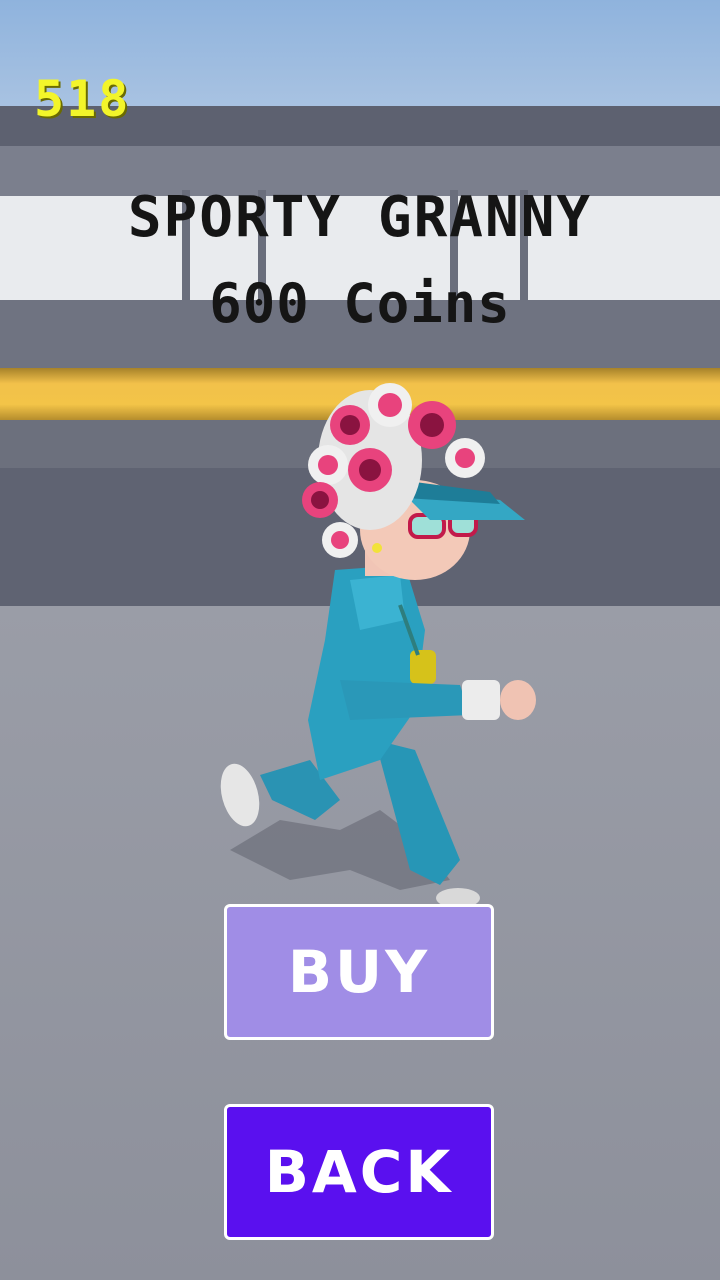 The image size is (720, 1280). I want to click on buy-button: BUY, so click(359, 972).